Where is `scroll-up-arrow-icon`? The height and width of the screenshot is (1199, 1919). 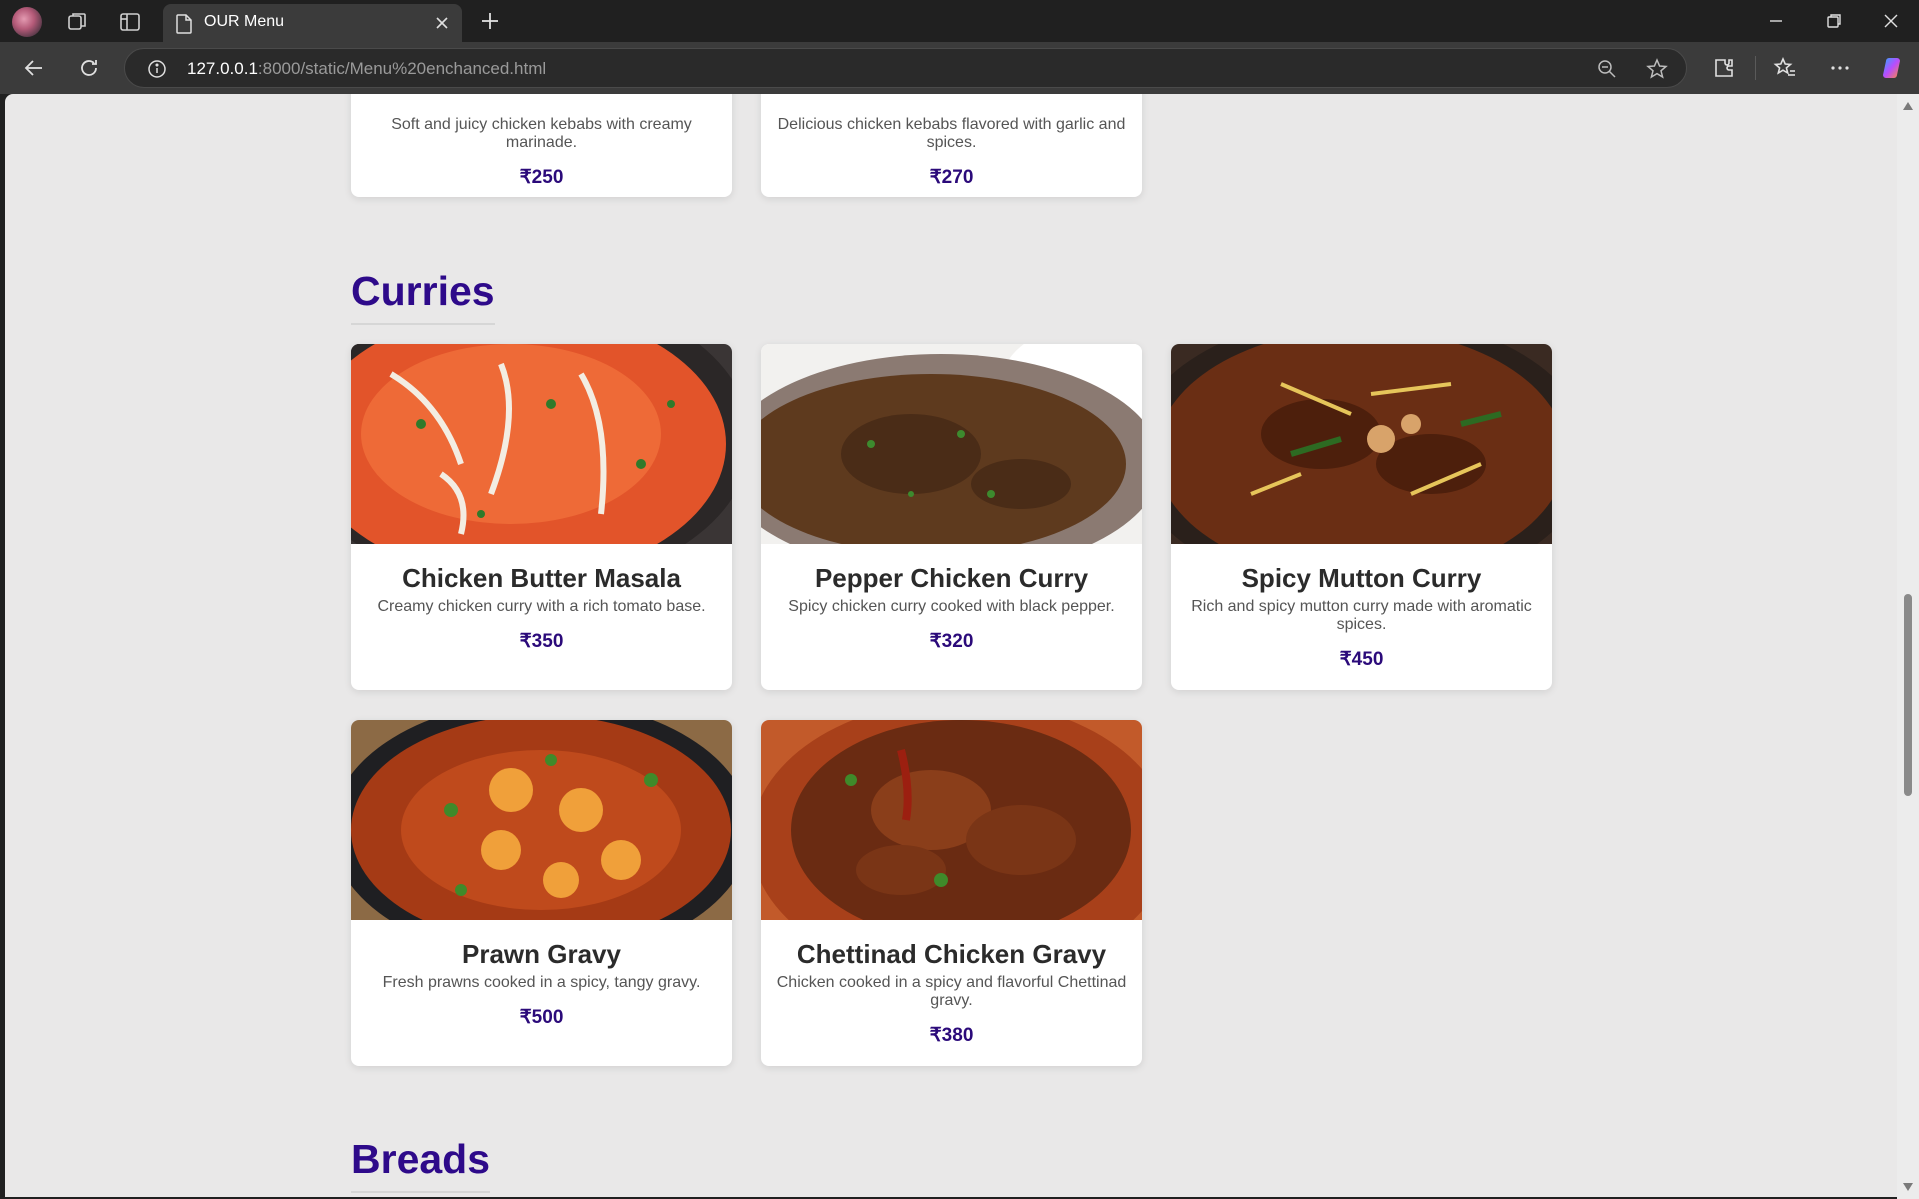 scroll-up-arrow-icon is located at coordinates (1908, 106).